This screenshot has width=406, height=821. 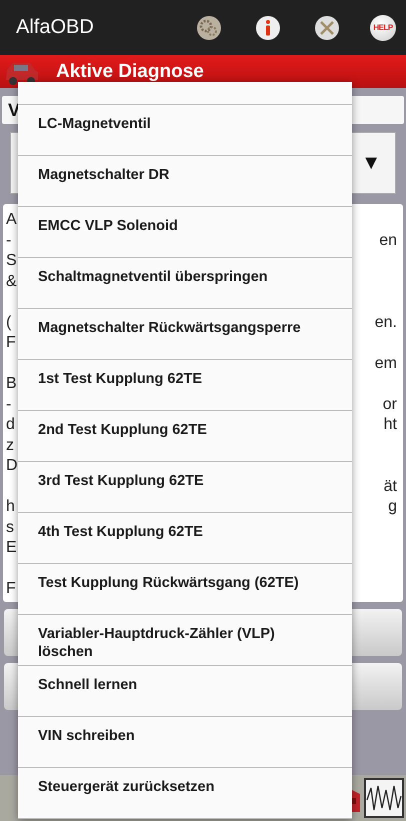 I want to click on description-text: ät, so click(x=390, y=486).